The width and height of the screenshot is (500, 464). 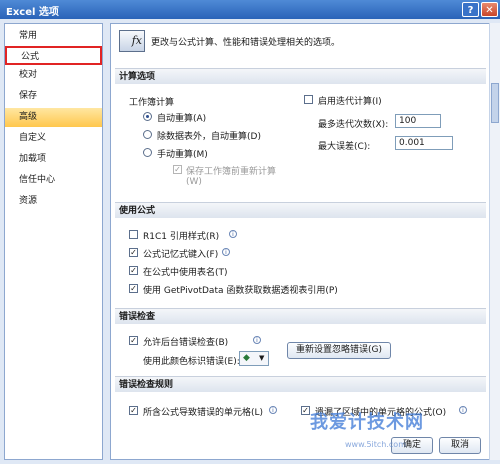 I want to click on vertical-scrollbar, so click(x=494, y=241).